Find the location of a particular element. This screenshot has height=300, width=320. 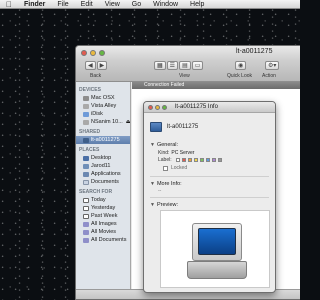

home-icon is located at coordinates (86, 166).